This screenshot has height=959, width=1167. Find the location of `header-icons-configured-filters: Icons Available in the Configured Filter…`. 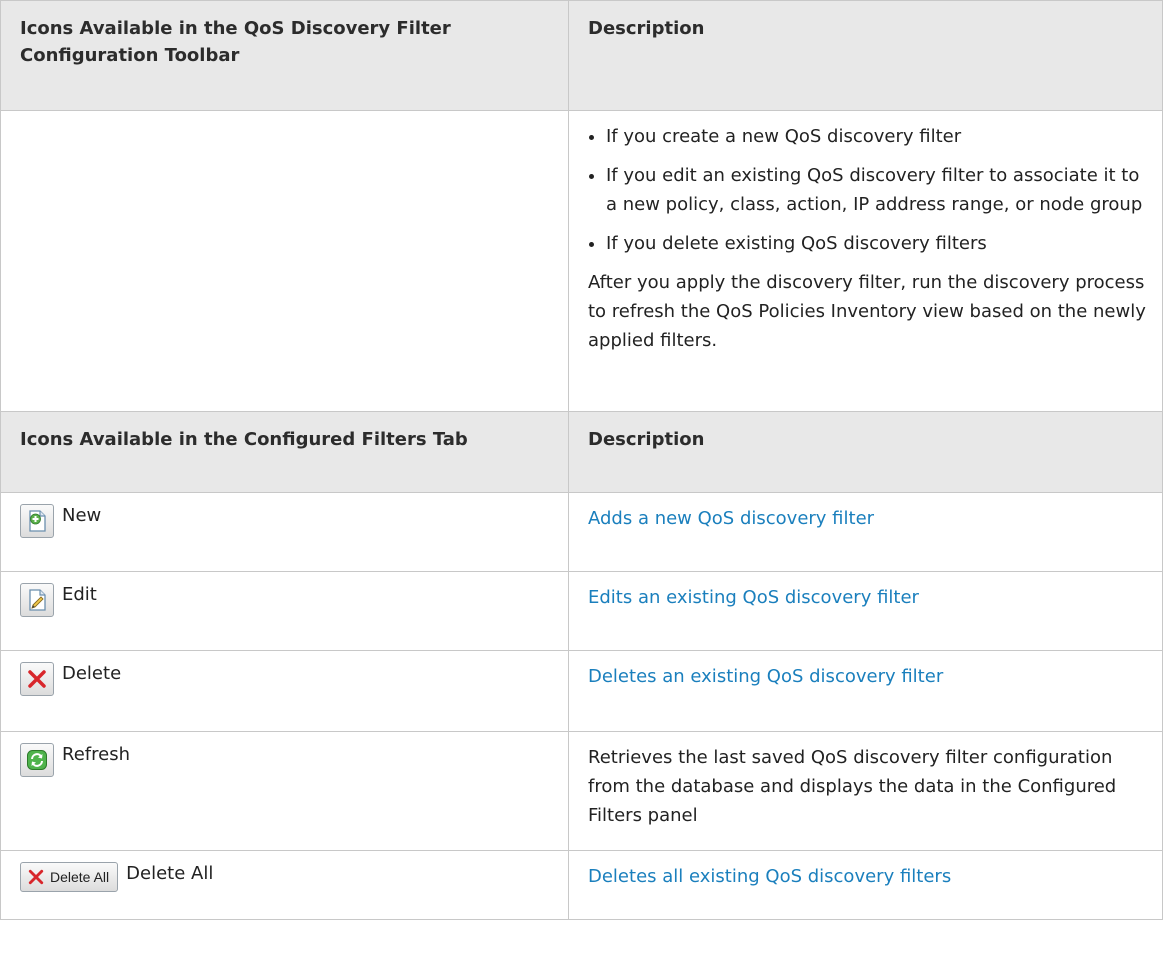

header-icons-configured-filters: Icons Available in the Configured Filter… is located at coordinates (284, 452).